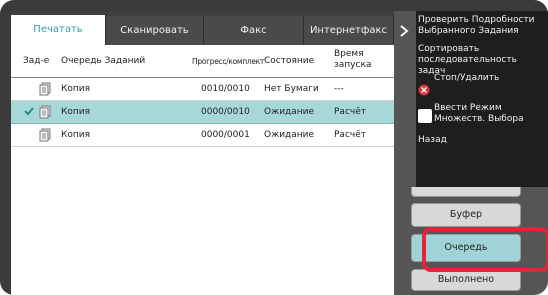  What do you see at coordinates (291, 89) in the screenshot?
I see `row-state: Нет Бумаги` at bounding box center [291, 89].